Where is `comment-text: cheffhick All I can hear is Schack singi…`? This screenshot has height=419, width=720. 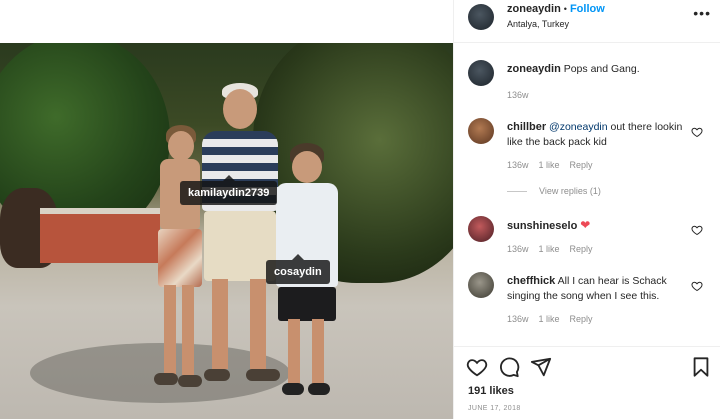
comment-text: cheffhick All I can hear is Schack singi… is located at coordinates (596, 289).